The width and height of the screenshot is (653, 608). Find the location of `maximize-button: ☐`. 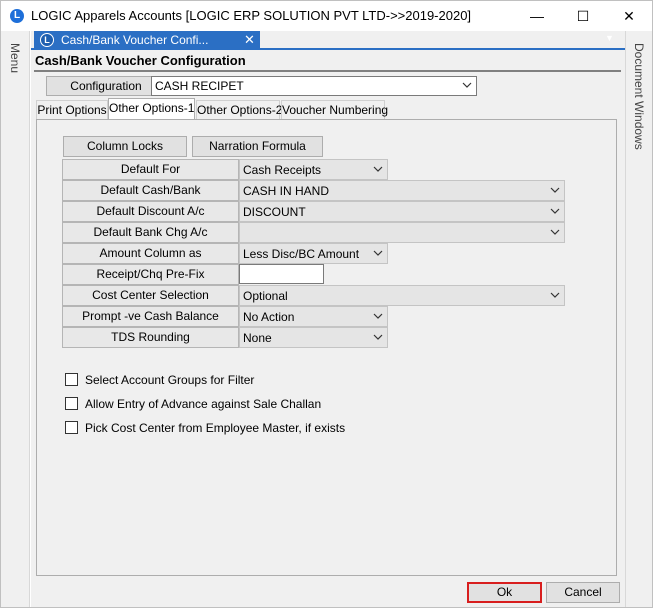

maximize-button: ☐ is located at coordinates (583, 16).